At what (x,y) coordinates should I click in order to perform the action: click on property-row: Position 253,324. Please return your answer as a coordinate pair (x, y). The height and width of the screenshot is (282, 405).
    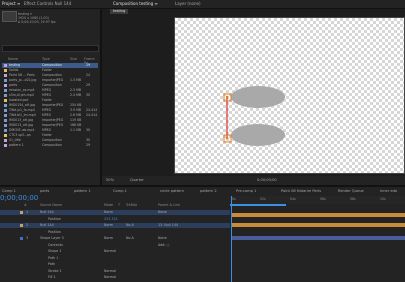
    Looking at the image, I should click on (115, 219).